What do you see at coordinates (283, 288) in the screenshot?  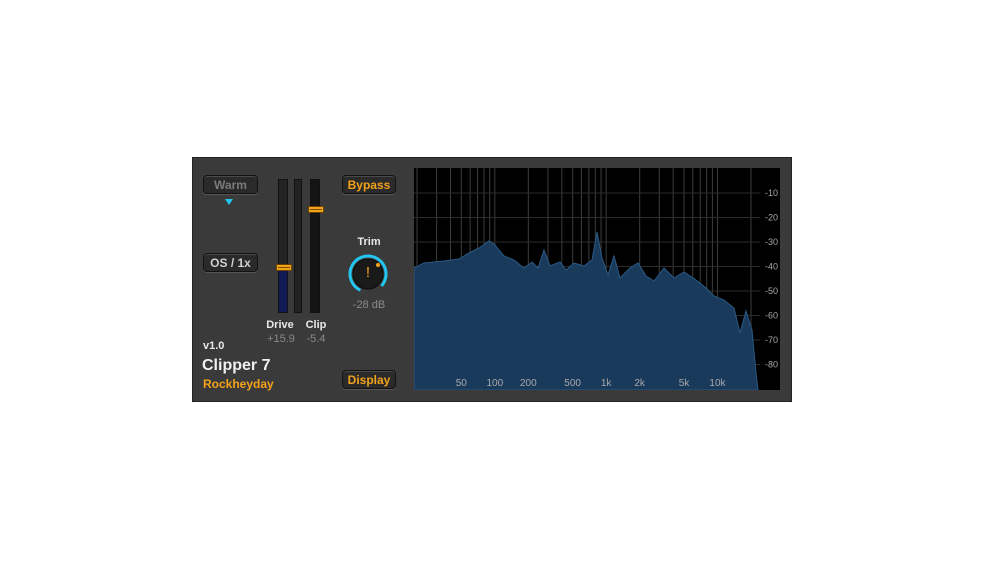 I see `drive-fader-fill` at bounding box center [283, 288].